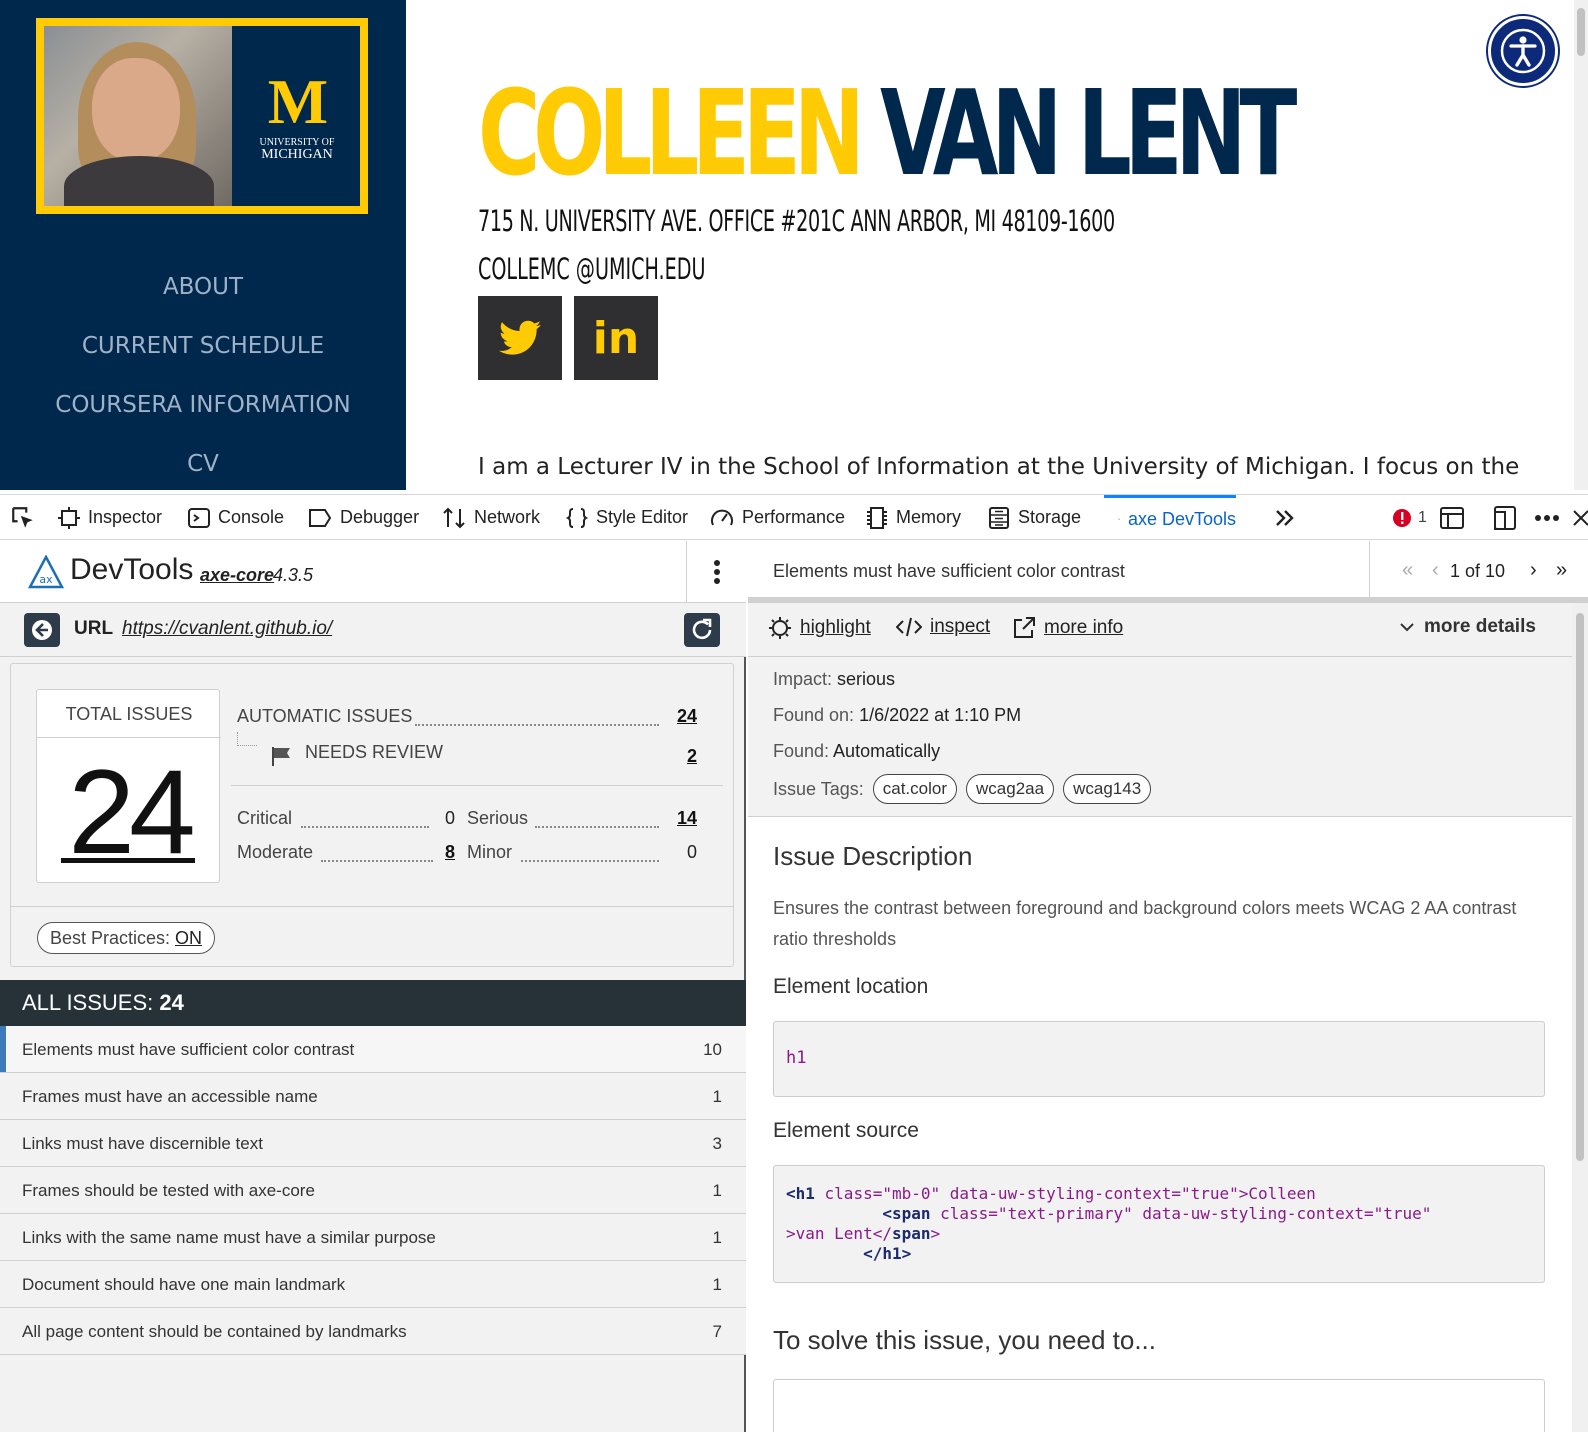 This screenshot has height=1432, width=1588. I want to click on total-issues-label: TOTAL ISSUES, so click(129, 714).